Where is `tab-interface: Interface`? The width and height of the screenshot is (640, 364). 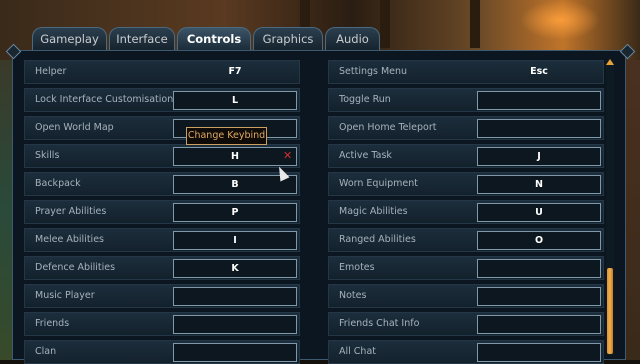
tab-interface: Interface is located at coordinates (142, 38).